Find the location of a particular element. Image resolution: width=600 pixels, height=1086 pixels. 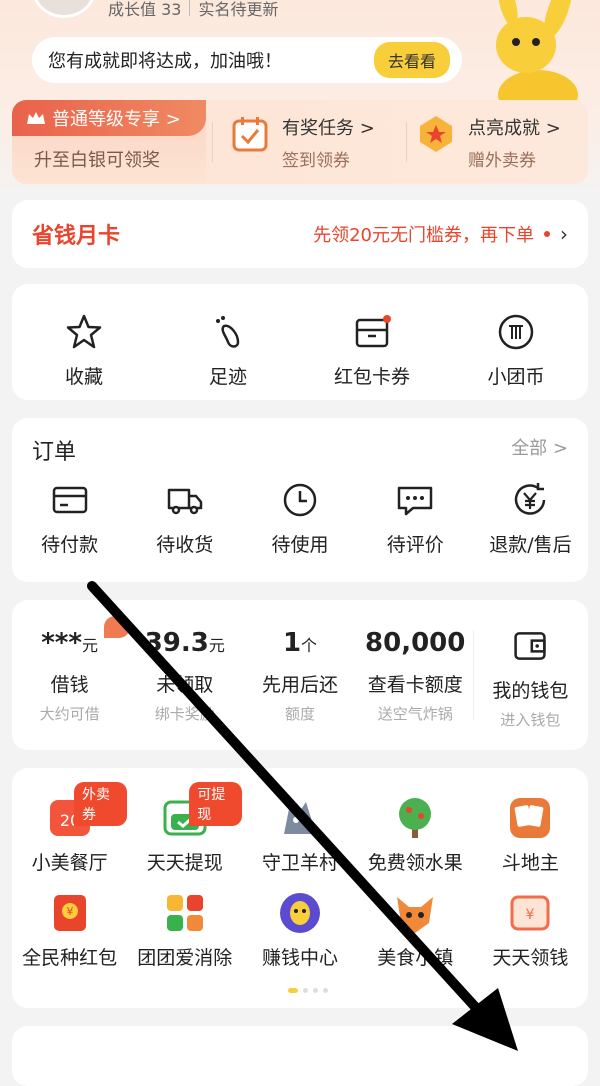

level-tag-label: 普通等级专享 > is located at coordinates (116, 119).